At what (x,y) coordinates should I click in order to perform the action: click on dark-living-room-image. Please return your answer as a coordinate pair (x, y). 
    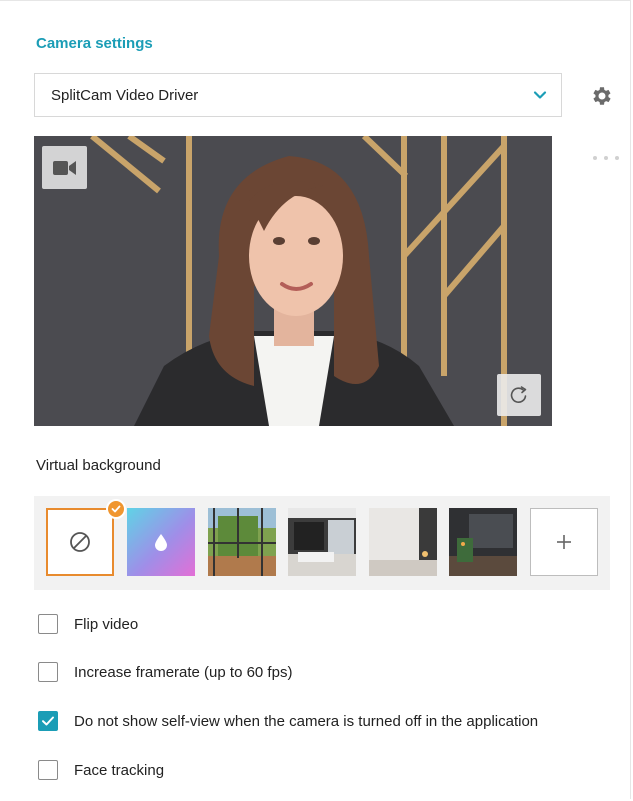
    Looking at the image, I should click on (483, 542).